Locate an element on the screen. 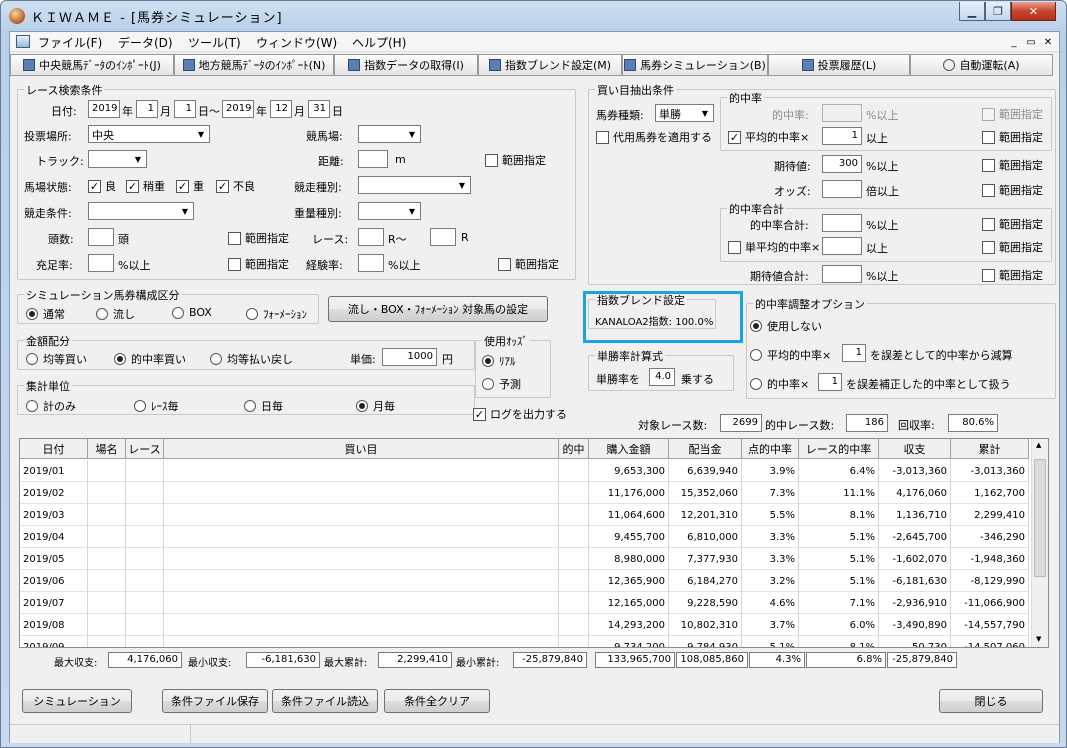 The height and width of the screenshot is (748, 1067). going-yielding-checkbox: ✓ 稍重 is located at coordinates (145, 186).